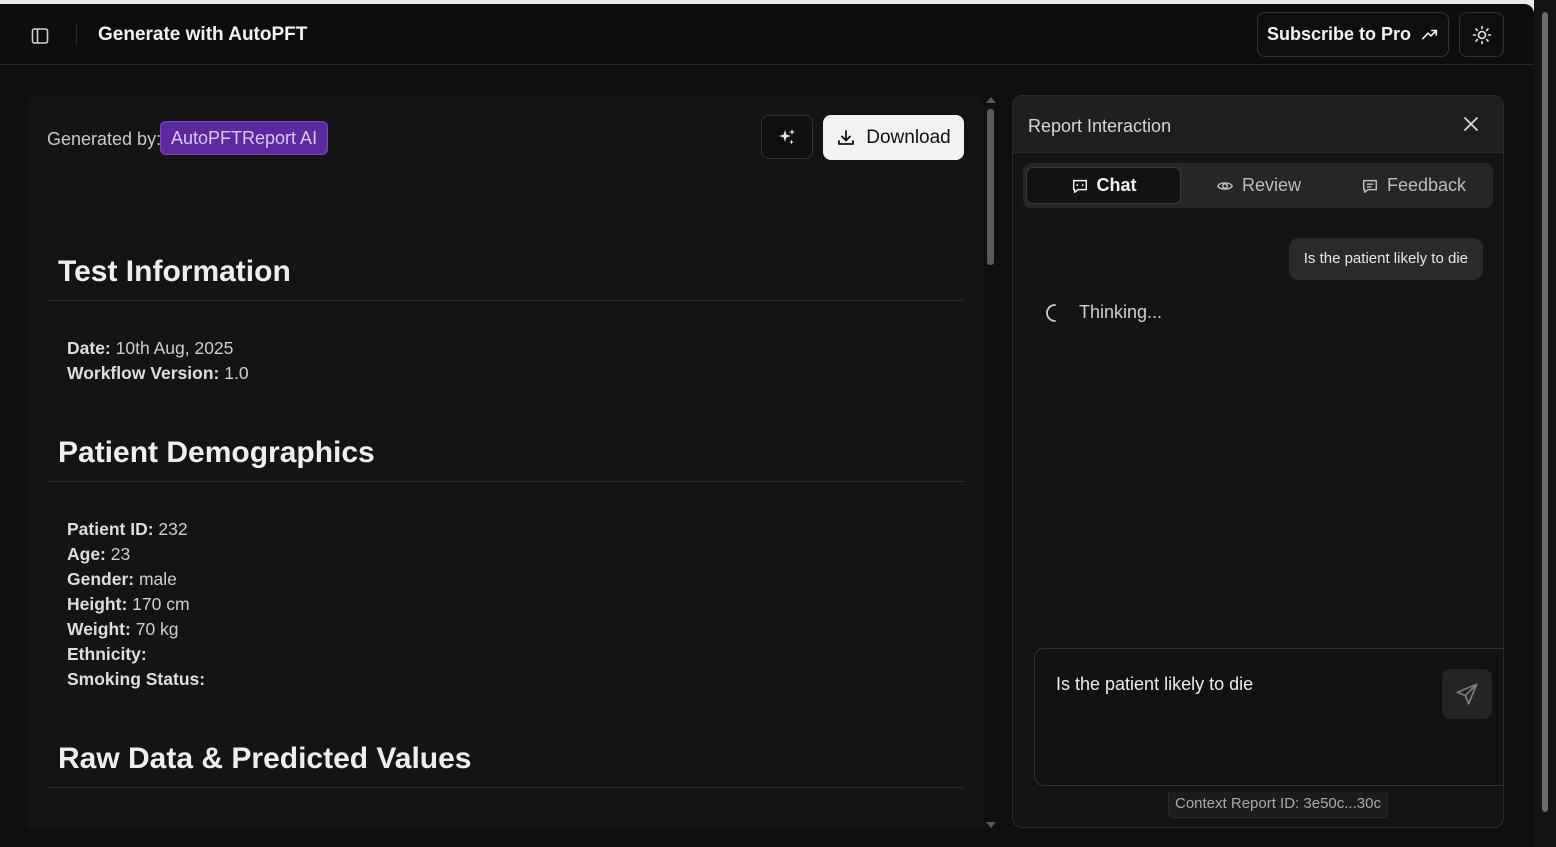  What do you see at coordinates (908, 137) in the screenshot?
I see `download-label: Download` at bounding box center [908, 137].